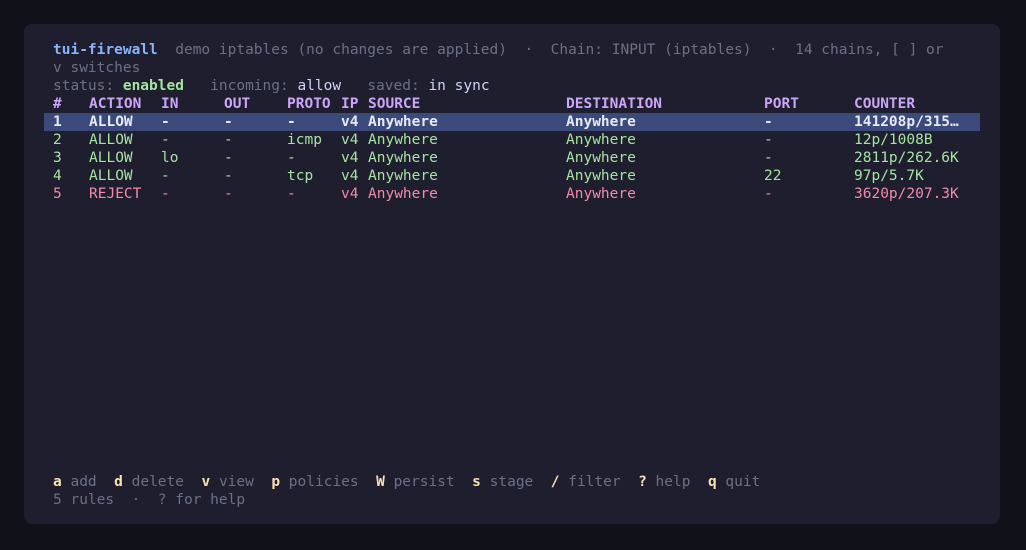 The image size is (1026, 550). What do you see at coordinates (393, 86) in the screenshot?
I see `saved-label: saved:` at bounding box center [393, 86].